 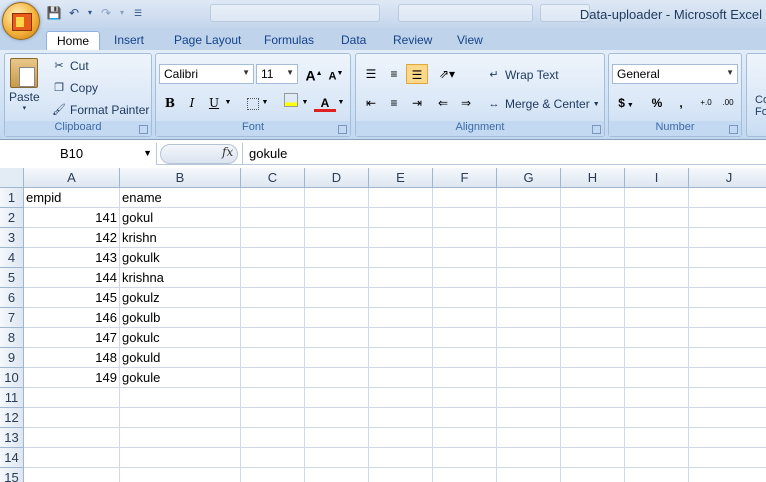 I want to click on decrease-decimal-button: .00, so click(x=728, y=103).